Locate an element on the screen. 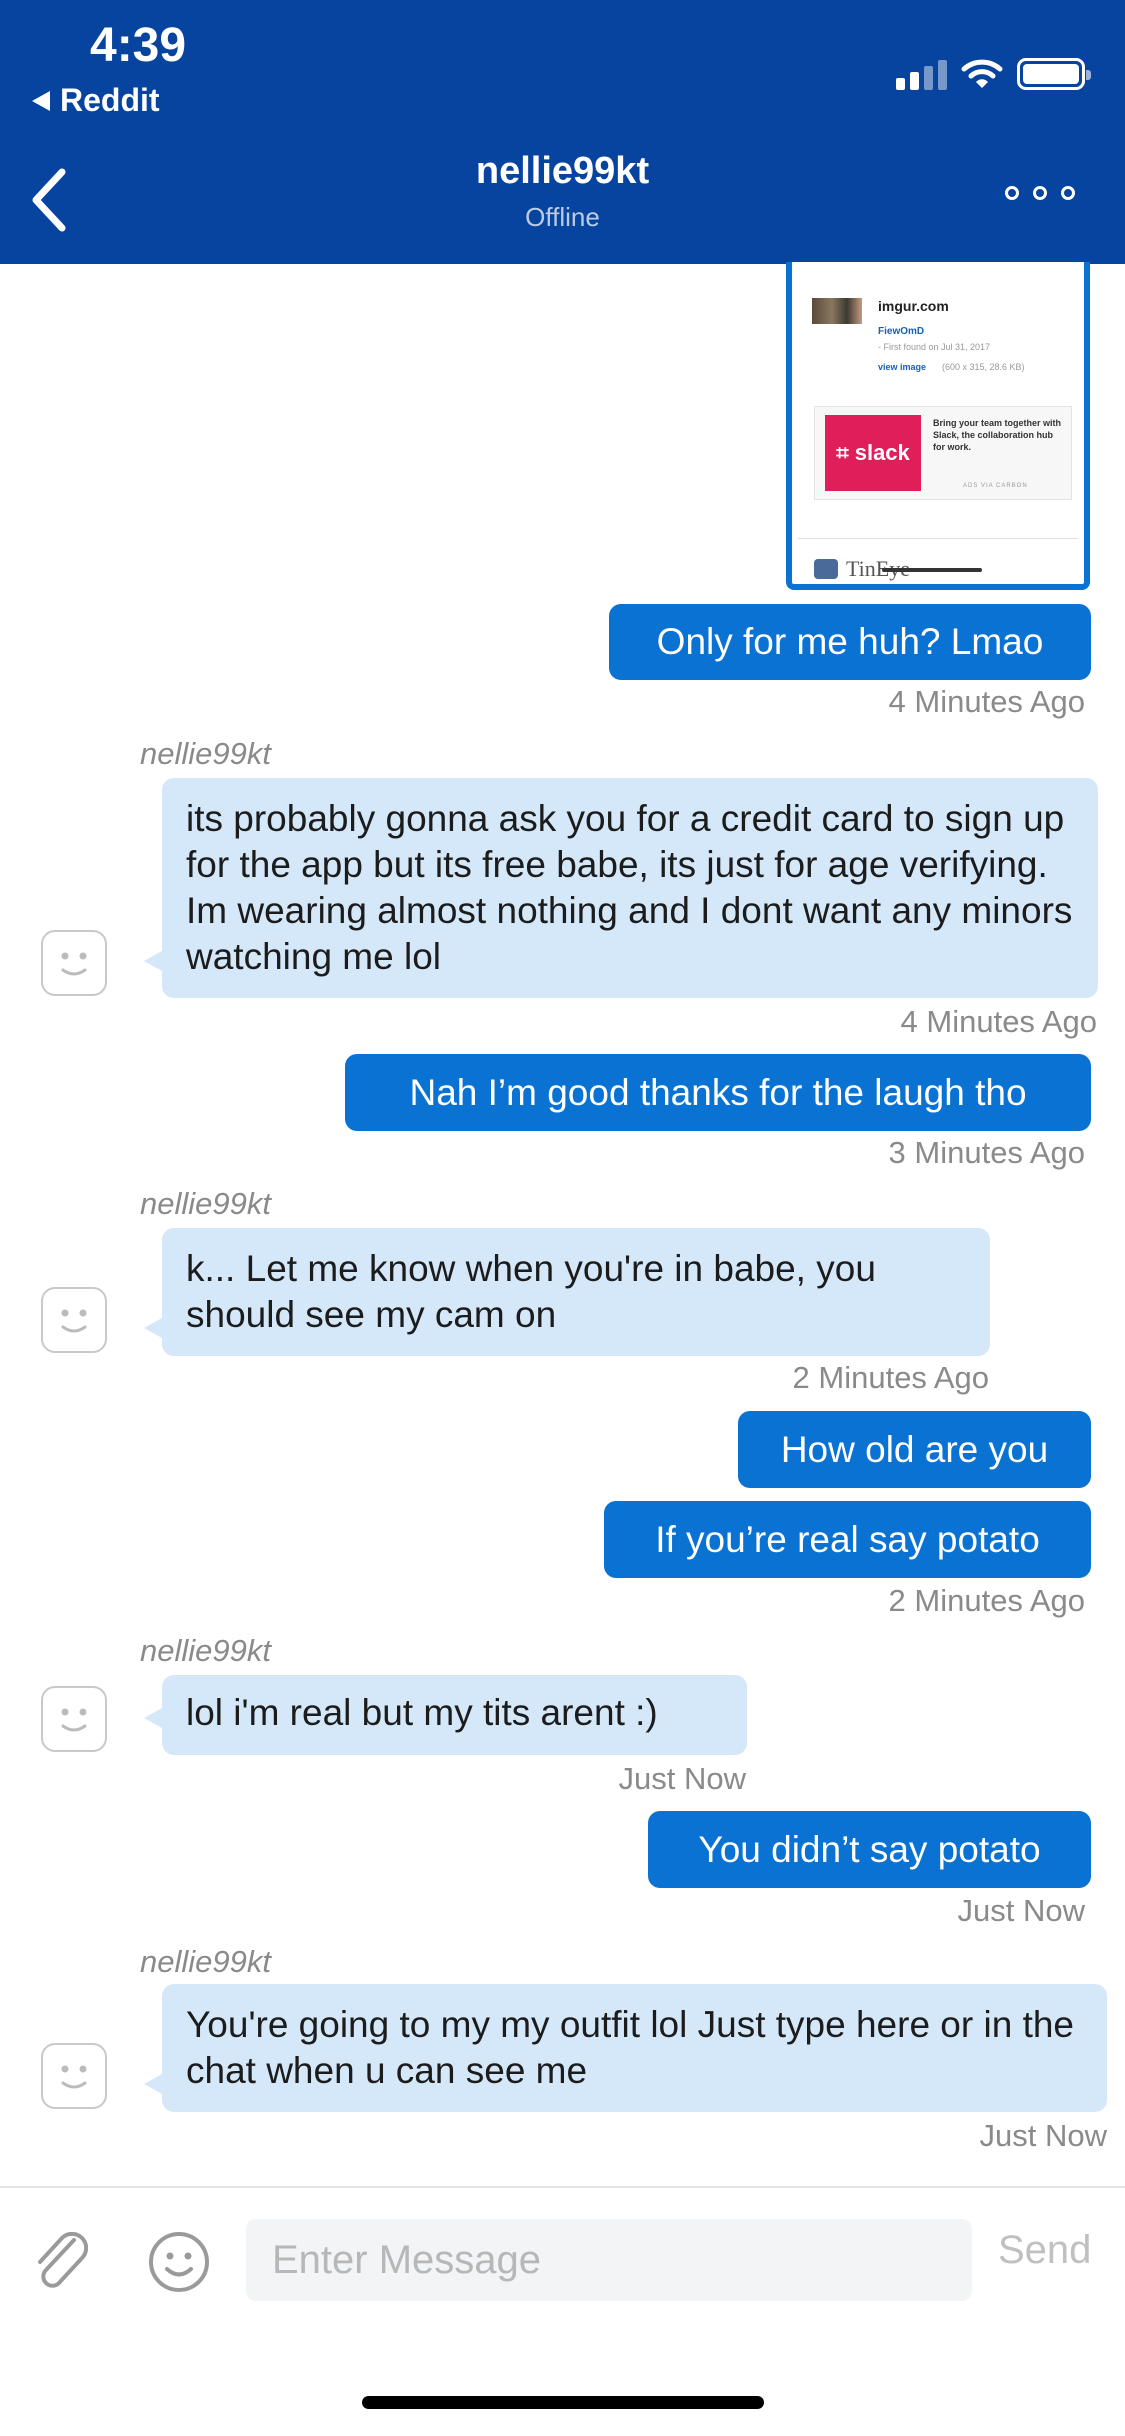 This screenshot has height=2436, width=1125. tineye-logo-icon is located at coordinates (826, 569).